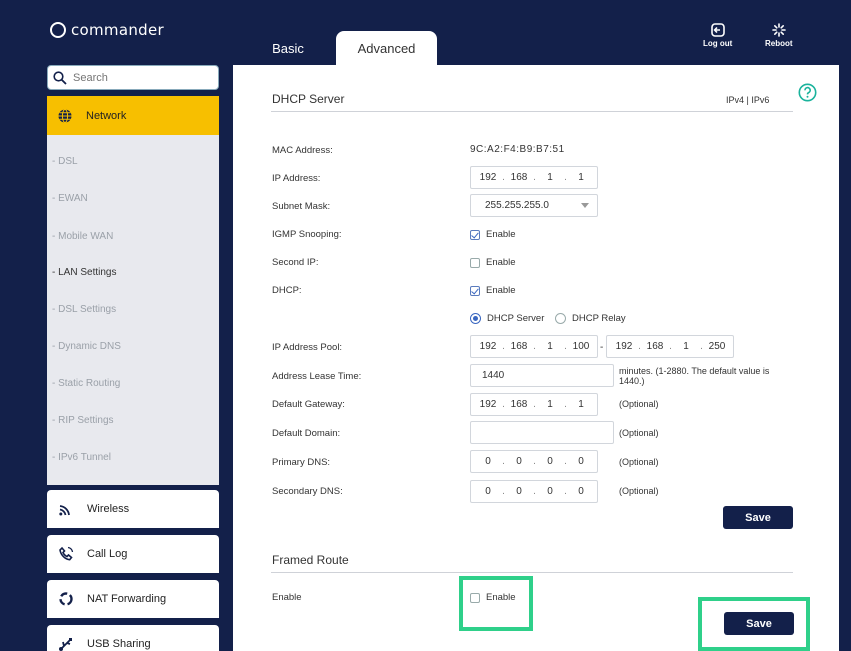 The width and height of the screenshot is (851, 651). I want to click on subnet-mask-label: Subnet Mask:, so click(301, 206).